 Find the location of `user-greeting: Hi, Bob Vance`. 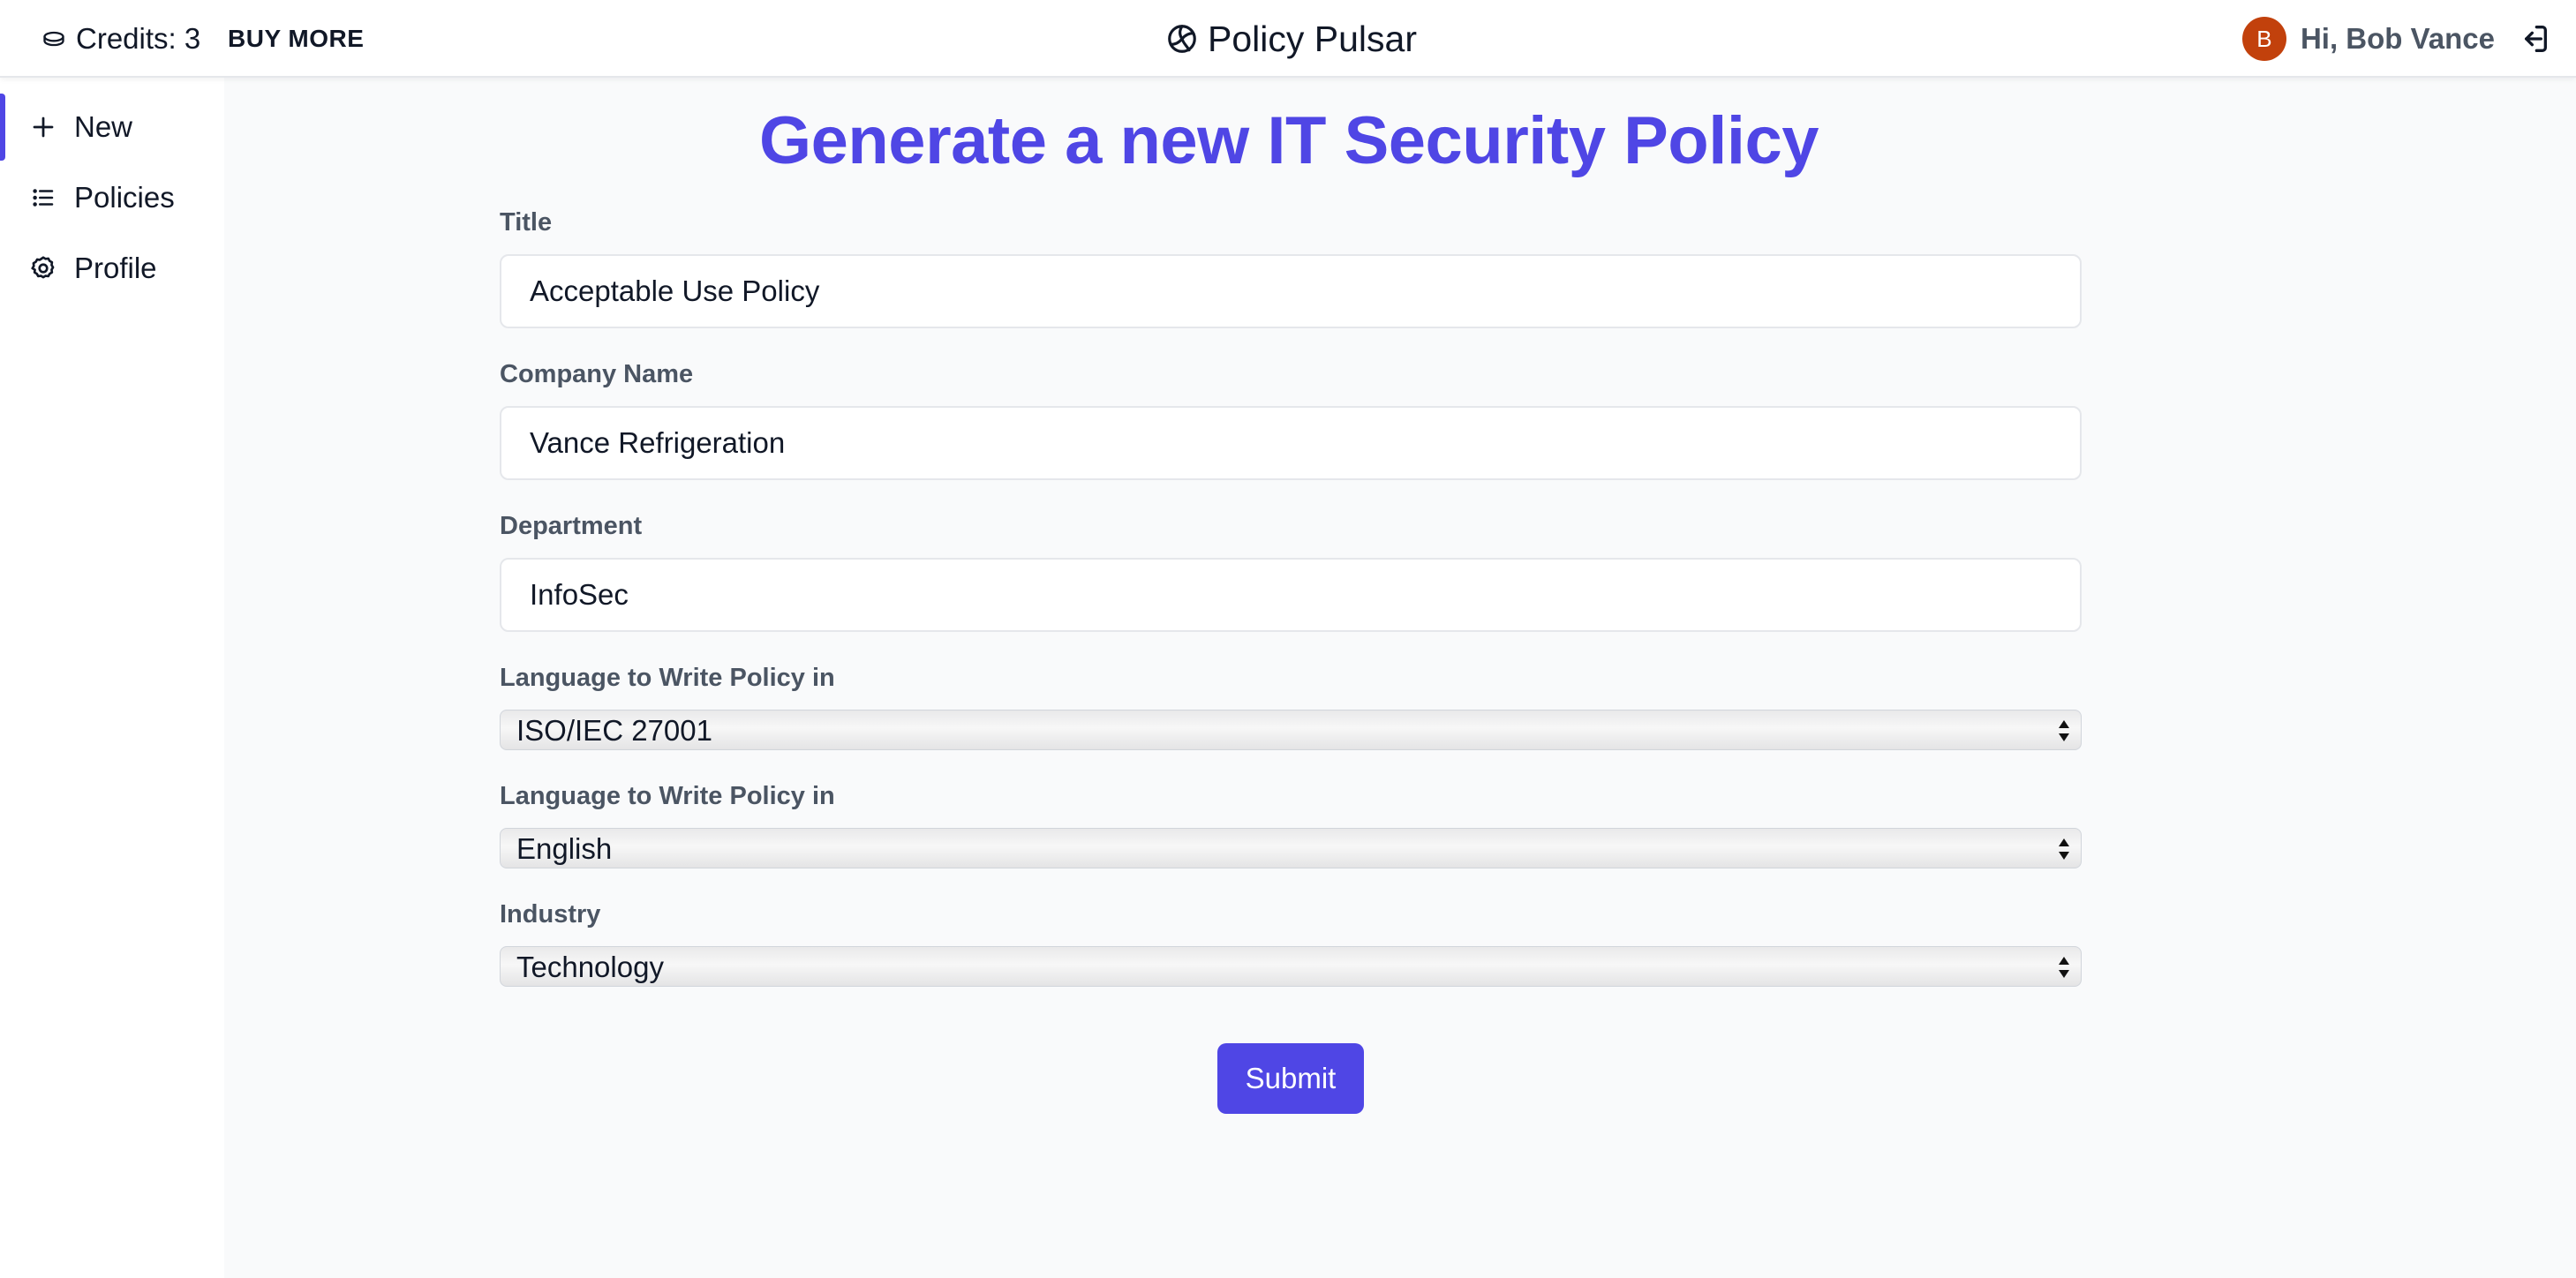

user-greeting: Hi, Bob Vance is located at coordinates (2398, 38).